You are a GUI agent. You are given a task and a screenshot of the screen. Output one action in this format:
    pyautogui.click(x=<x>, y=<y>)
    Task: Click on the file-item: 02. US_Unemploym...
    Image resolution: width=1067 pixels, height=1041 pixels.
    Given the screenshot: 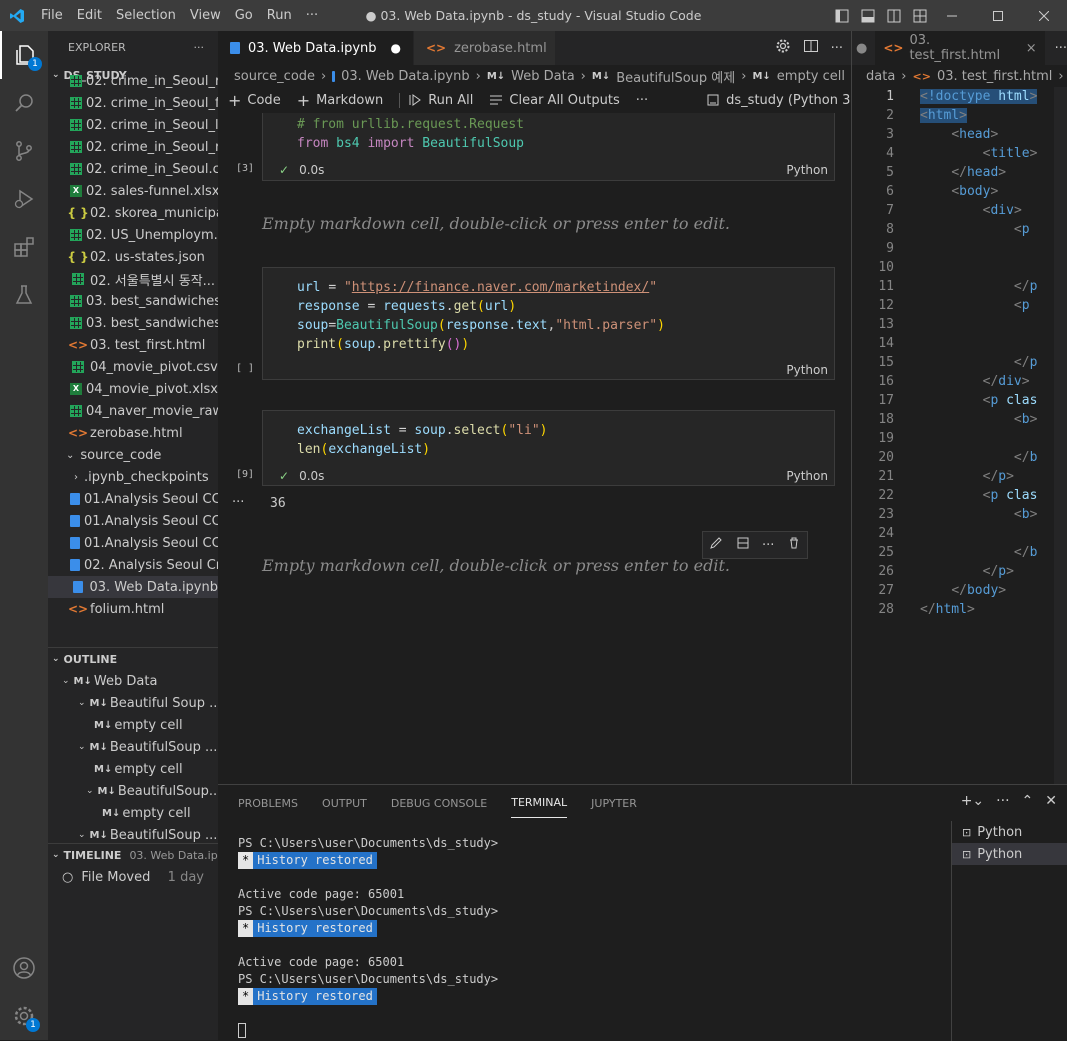 What is the action you would take?
    pyautogui.click(x=133, y=235)
    